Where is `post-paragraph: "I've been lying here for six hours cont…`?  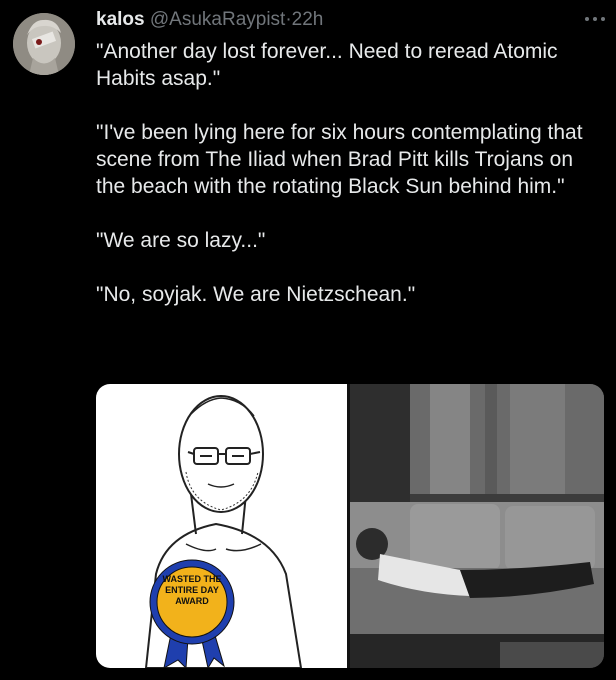
post-paragraph: "I've been lying here for six hours cont… is located at coordinates (339, 159).